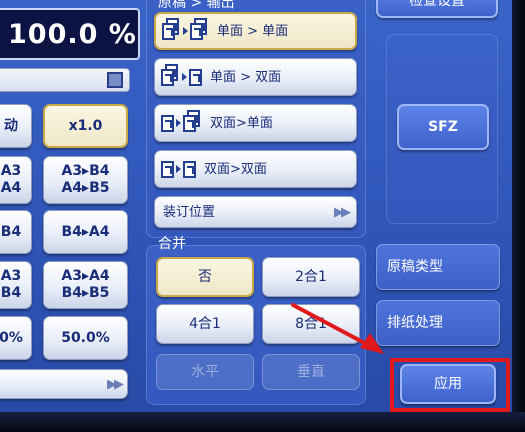 This screenshot has height=432, width=525. What do you see at coordinates (448, 384) in the screenshot?
I see `apply-button: 应用` at bounding box center [448, 384].